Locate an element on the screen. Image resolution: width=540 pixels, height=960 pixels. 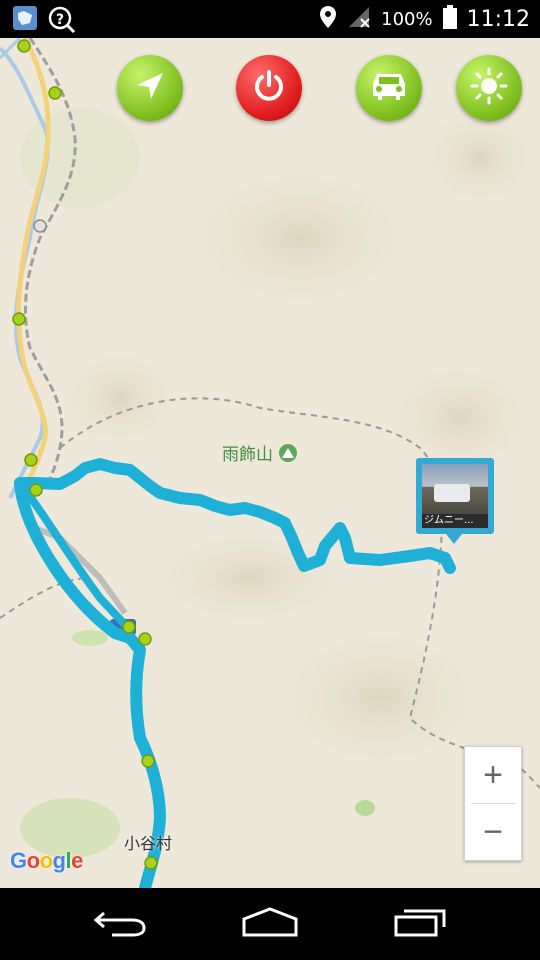
navigate-button is located at coordinates (150, 88).